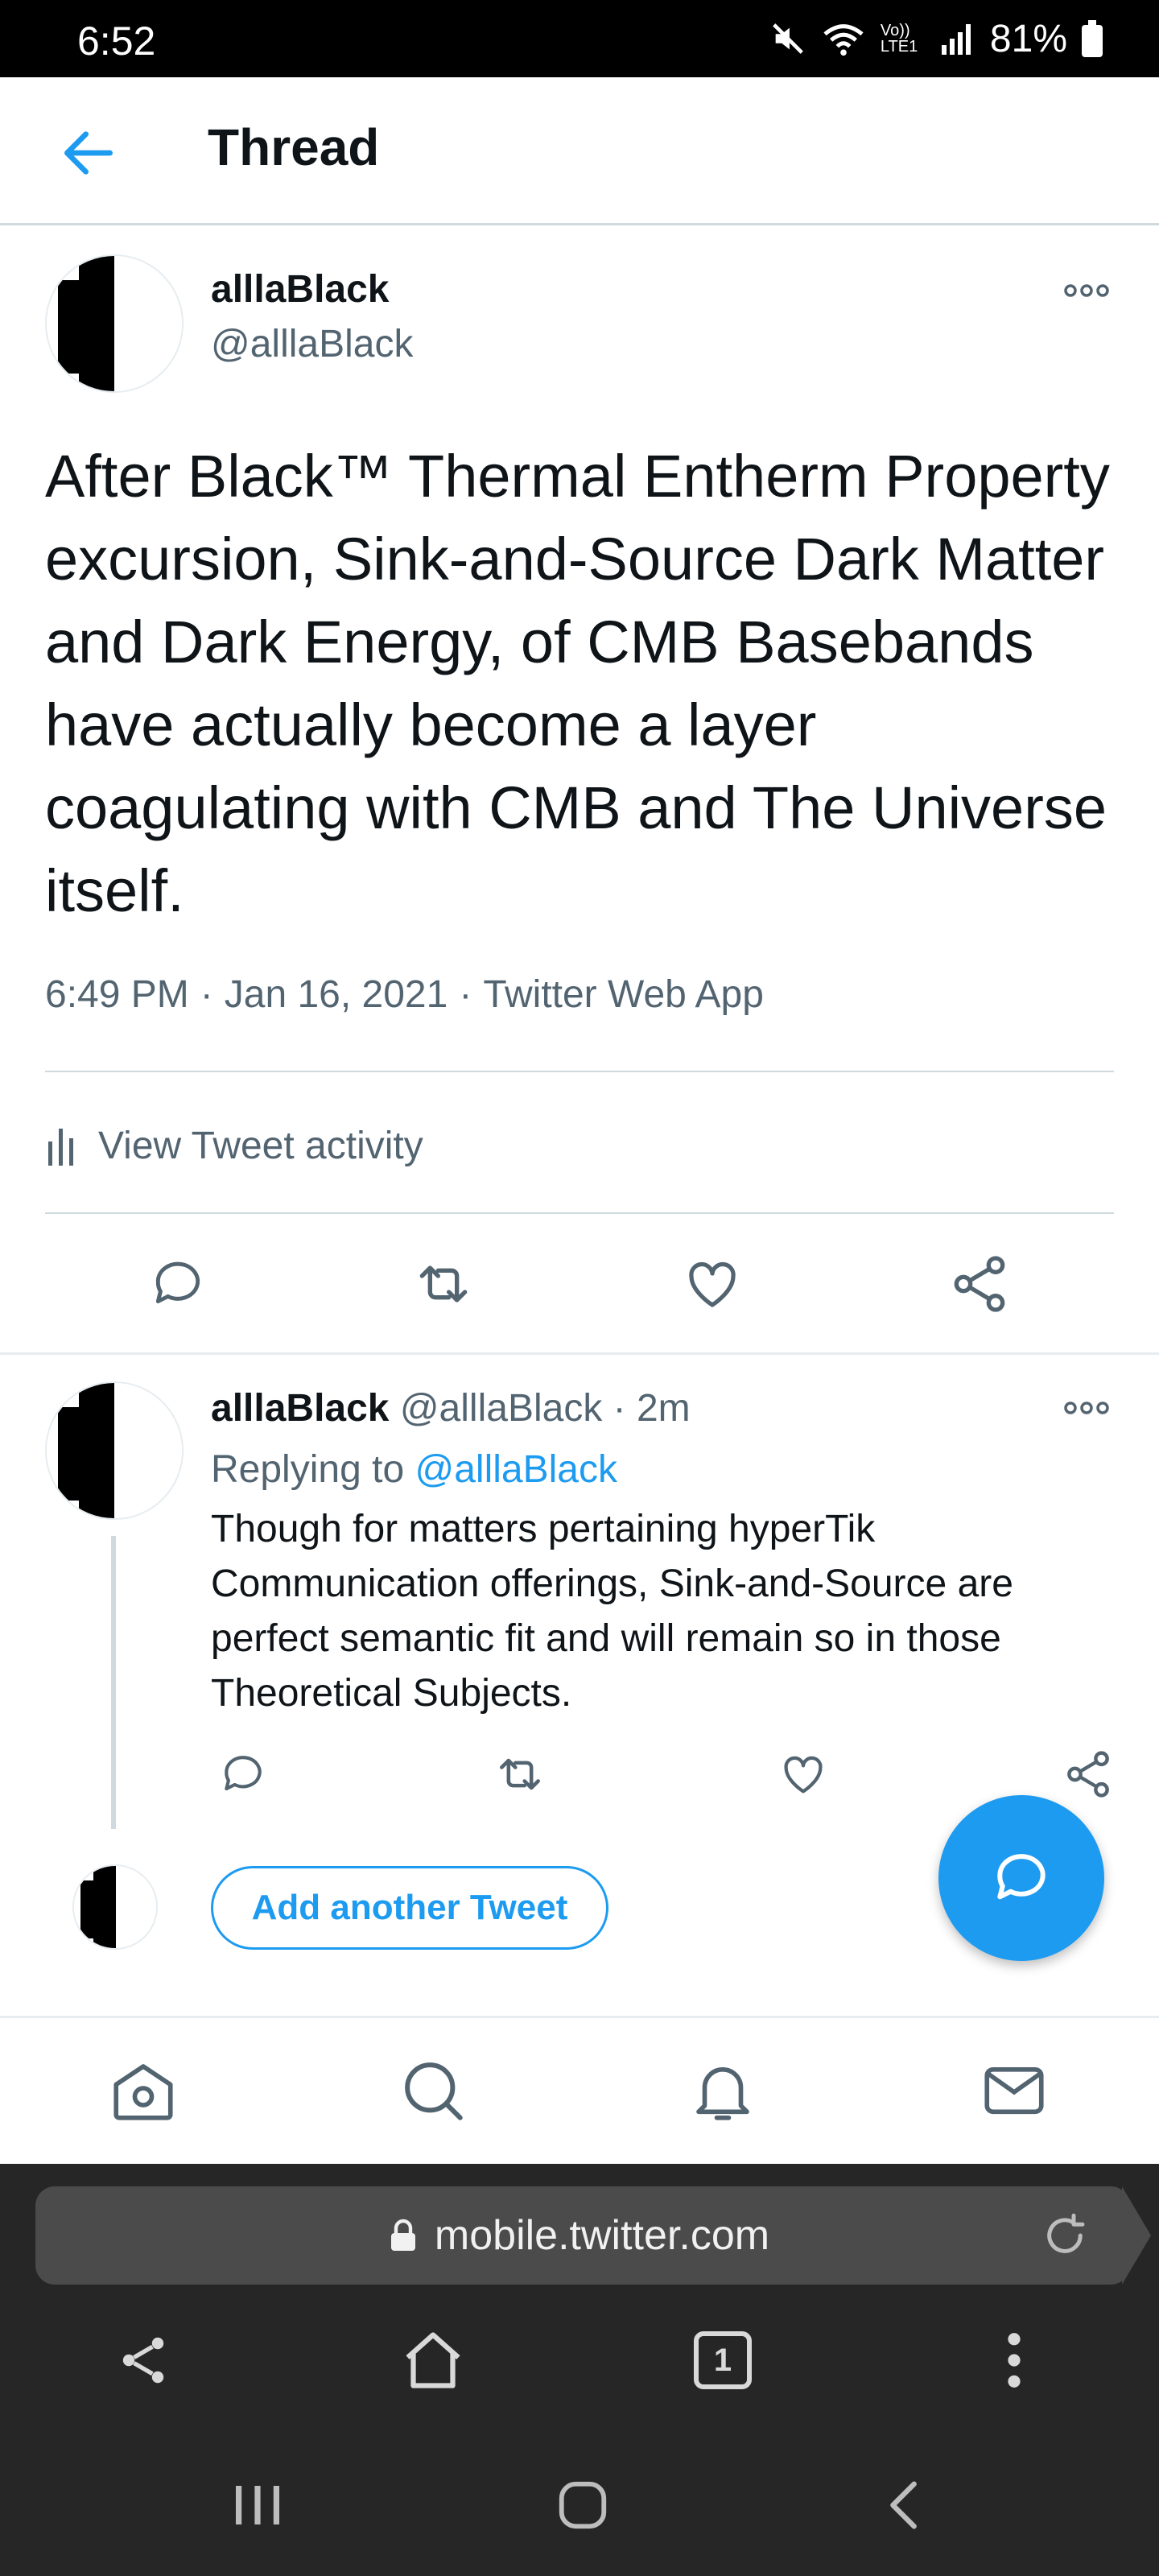  I want to click on system-back-button, so click(904, 2505).